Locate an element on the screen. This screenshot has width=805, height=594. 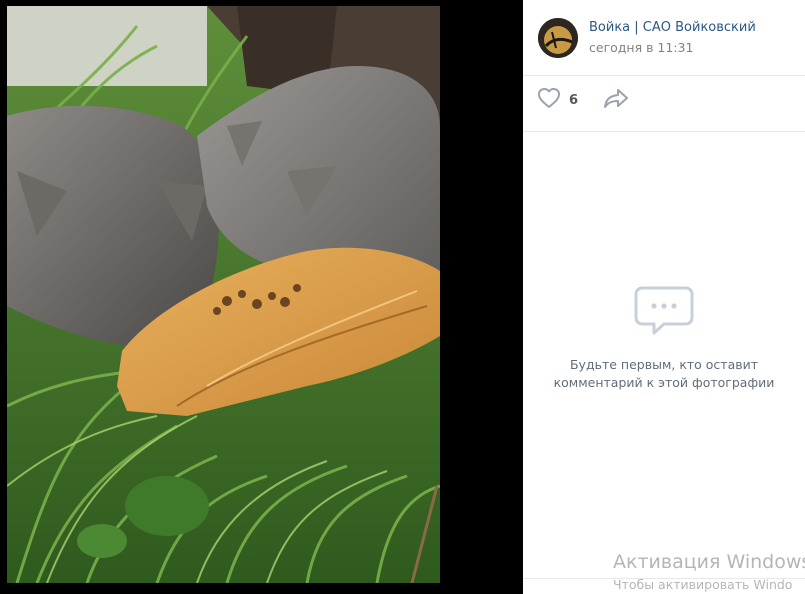
share-arrow-icon is located at coordinates (616, 100).